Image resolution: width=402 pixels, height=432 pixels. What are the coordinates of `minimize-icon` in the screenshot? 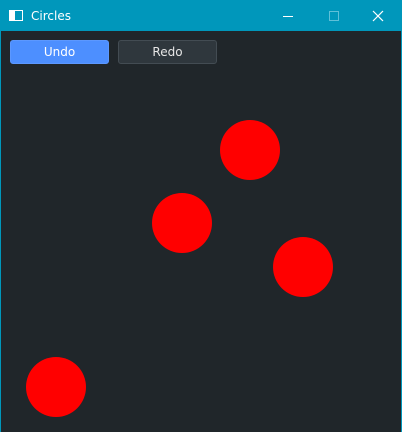 It's located at (288, 16).